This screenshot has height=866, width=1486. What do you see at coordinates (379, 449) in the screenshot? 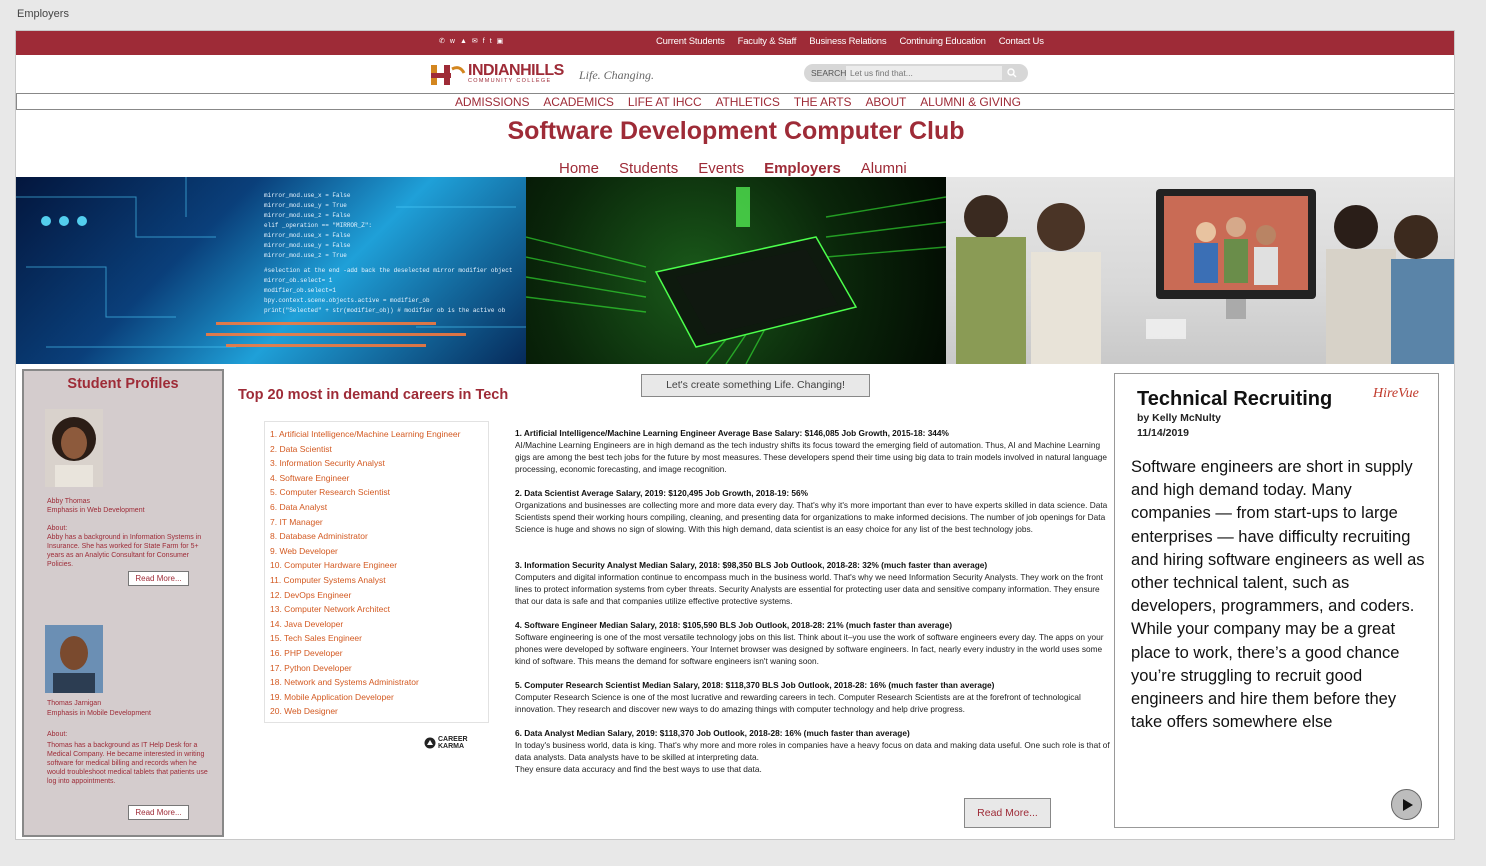
I see `list-item: 2. Data Scientist` at bounding box center [379, 449].